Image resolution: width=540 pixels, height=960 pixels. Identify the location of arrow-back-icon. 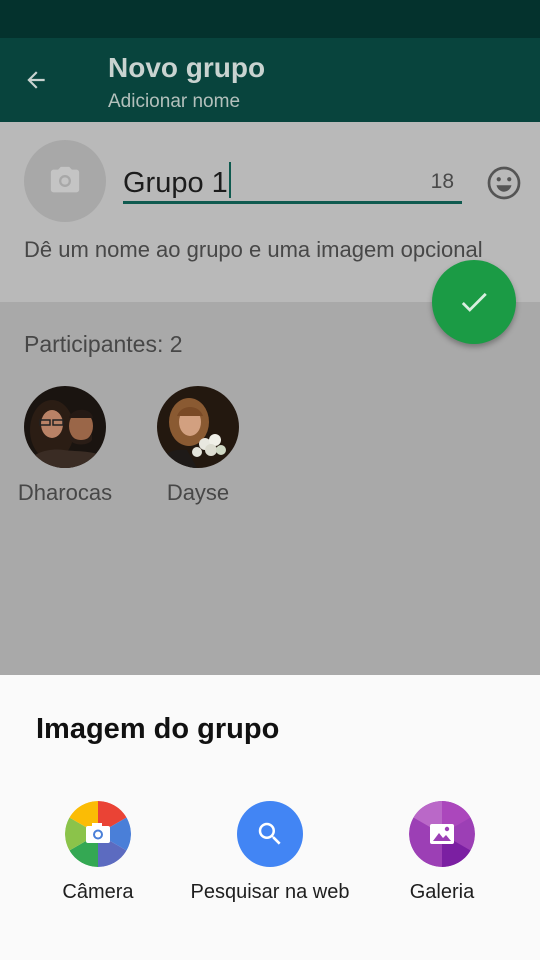
(36, 80).